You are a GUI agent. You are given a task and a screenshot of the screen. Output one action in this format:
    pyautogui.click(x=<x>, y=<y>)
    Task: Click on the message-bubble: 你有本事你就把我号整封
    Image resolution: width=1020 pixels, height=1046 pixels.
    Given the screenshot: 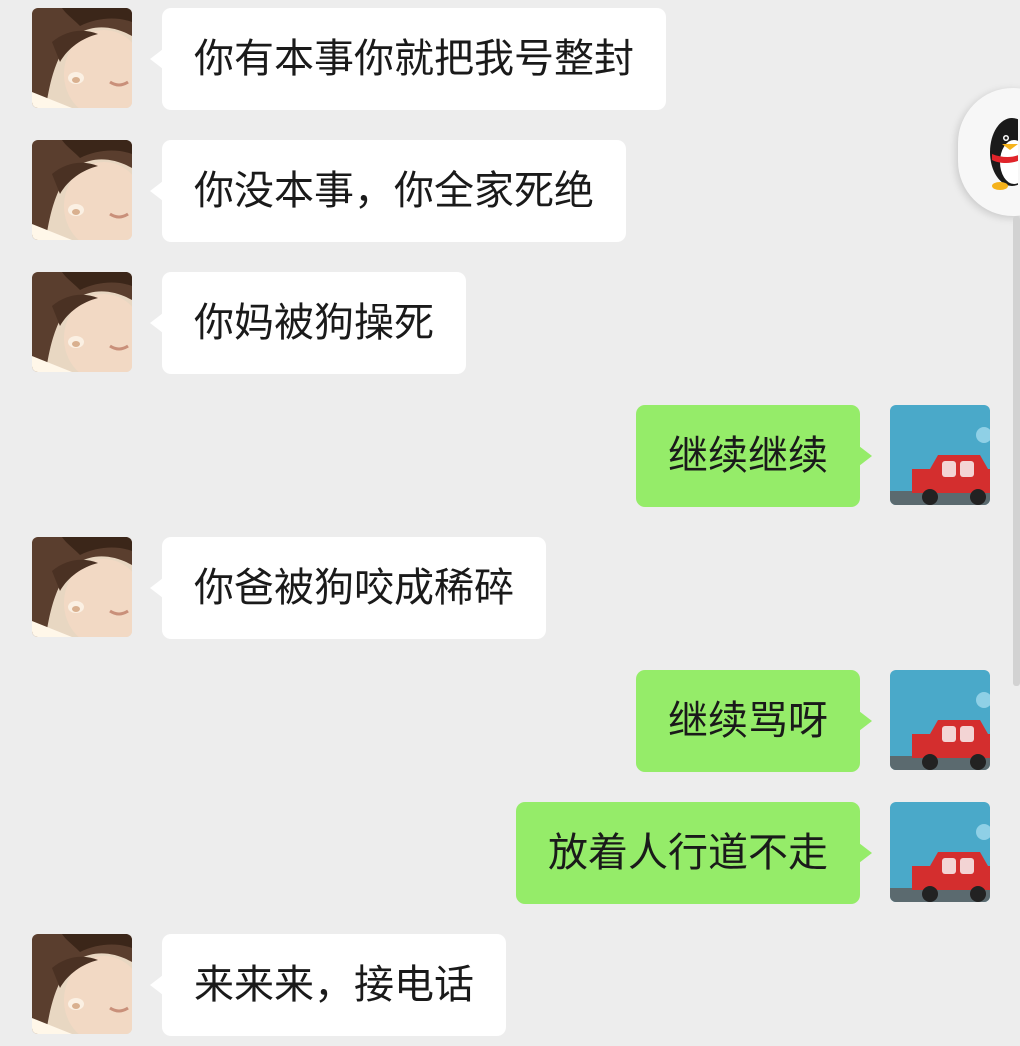 What is the action you would take?
    pyautogui.click(x=408, y=59)
    